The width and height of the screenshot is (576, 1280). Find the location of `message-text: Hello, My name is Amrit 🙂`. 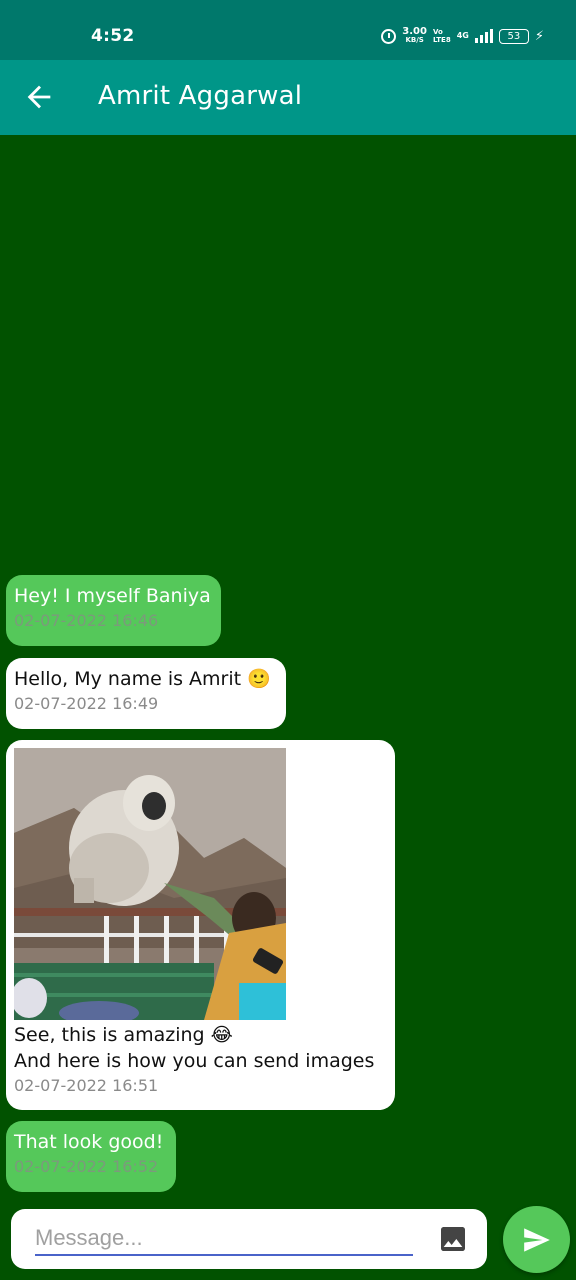

message-text: Hello, My name is Amrit 🙂 is located at coordinates (142, 679).